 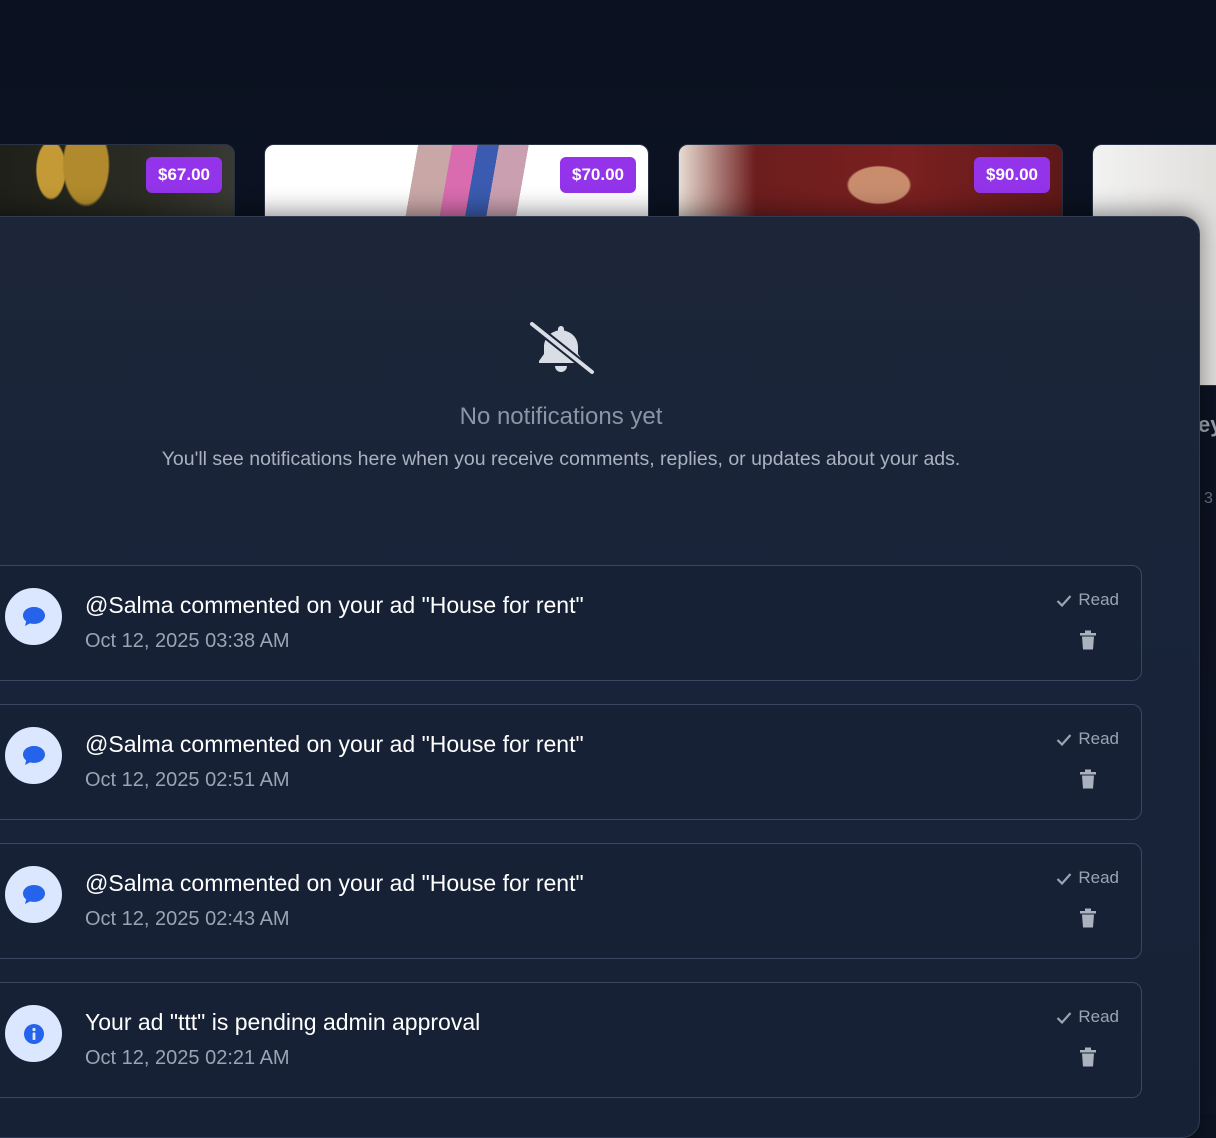 I want to click on price-badge: $90.00, so click(x=1012, y=175).